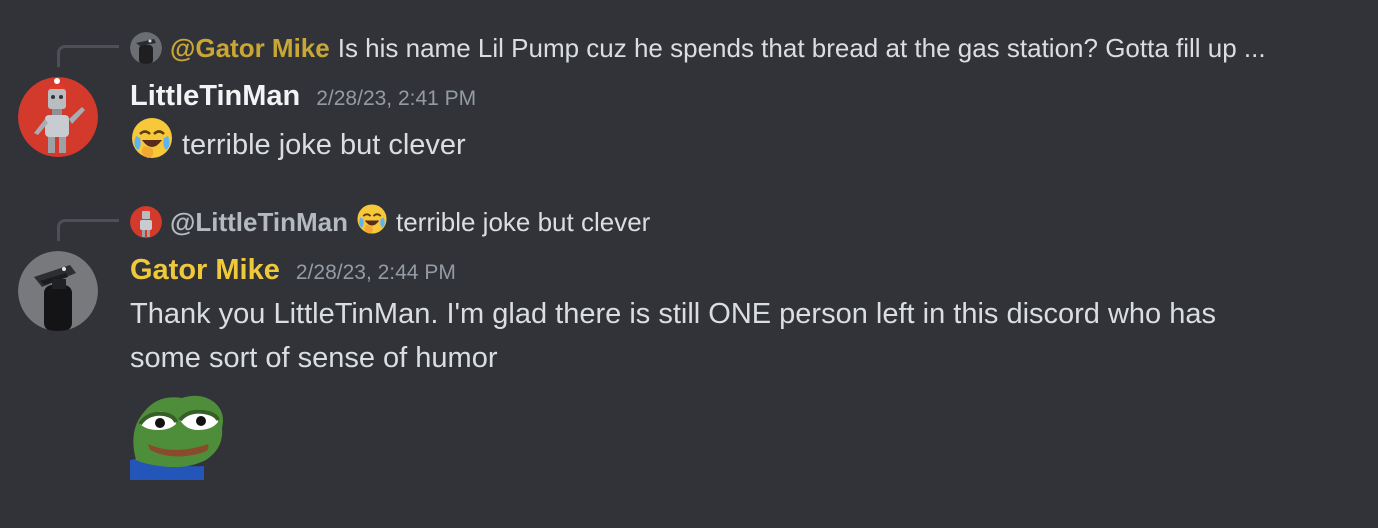  What do you see at coordinates (178, 435) in the screenshot?
I see `pepe-frog-sticker` at bounding box center [178, 435].